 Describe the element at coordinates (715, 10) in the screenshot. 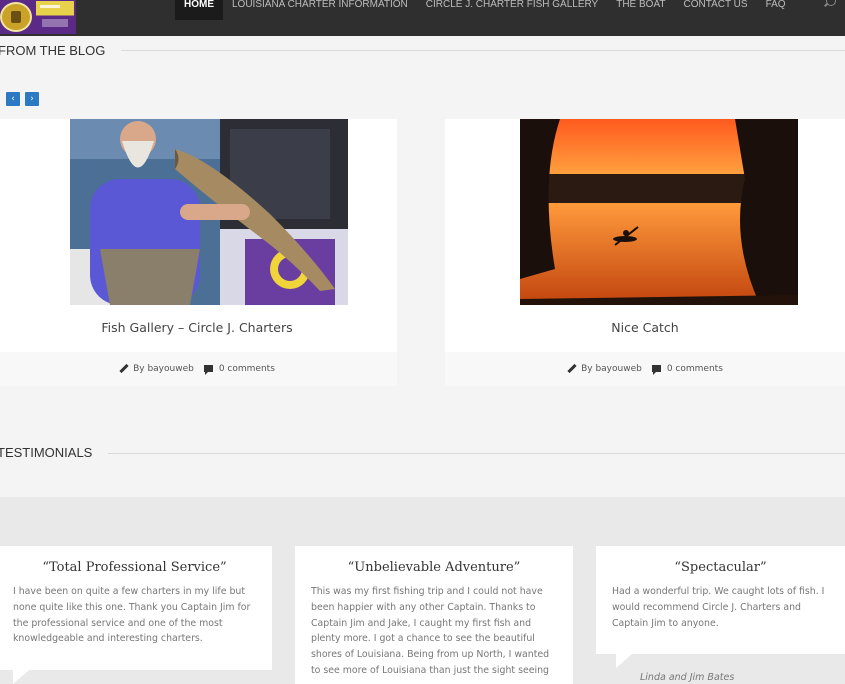

I see `nav-item-contact-us: CONTACT US` at that location.